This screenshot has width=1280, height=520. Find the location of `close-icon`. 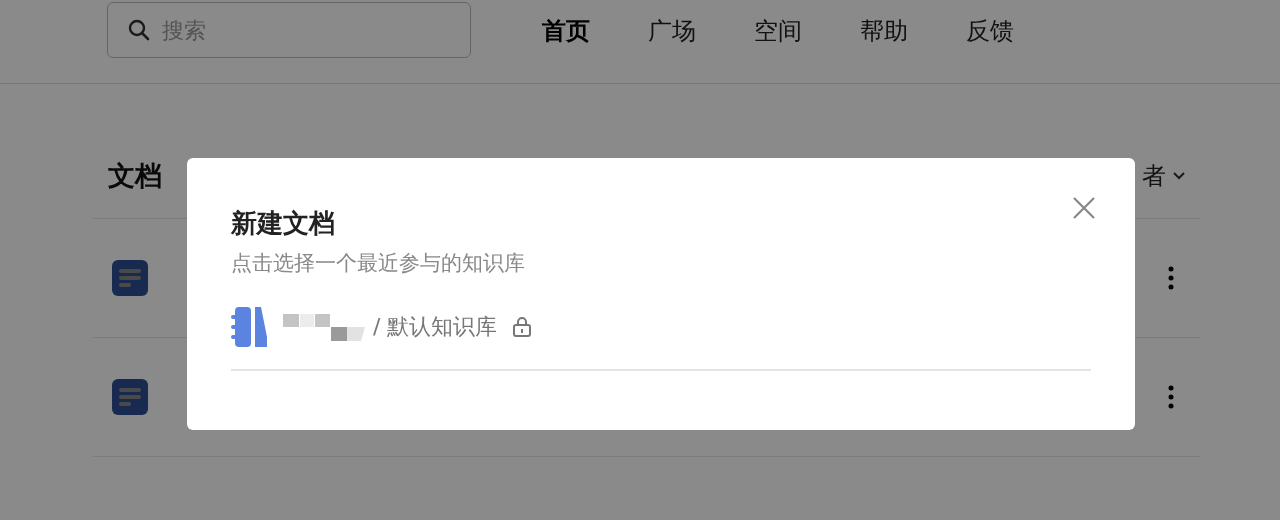

close-icon is located at coordinates (1084, 208).